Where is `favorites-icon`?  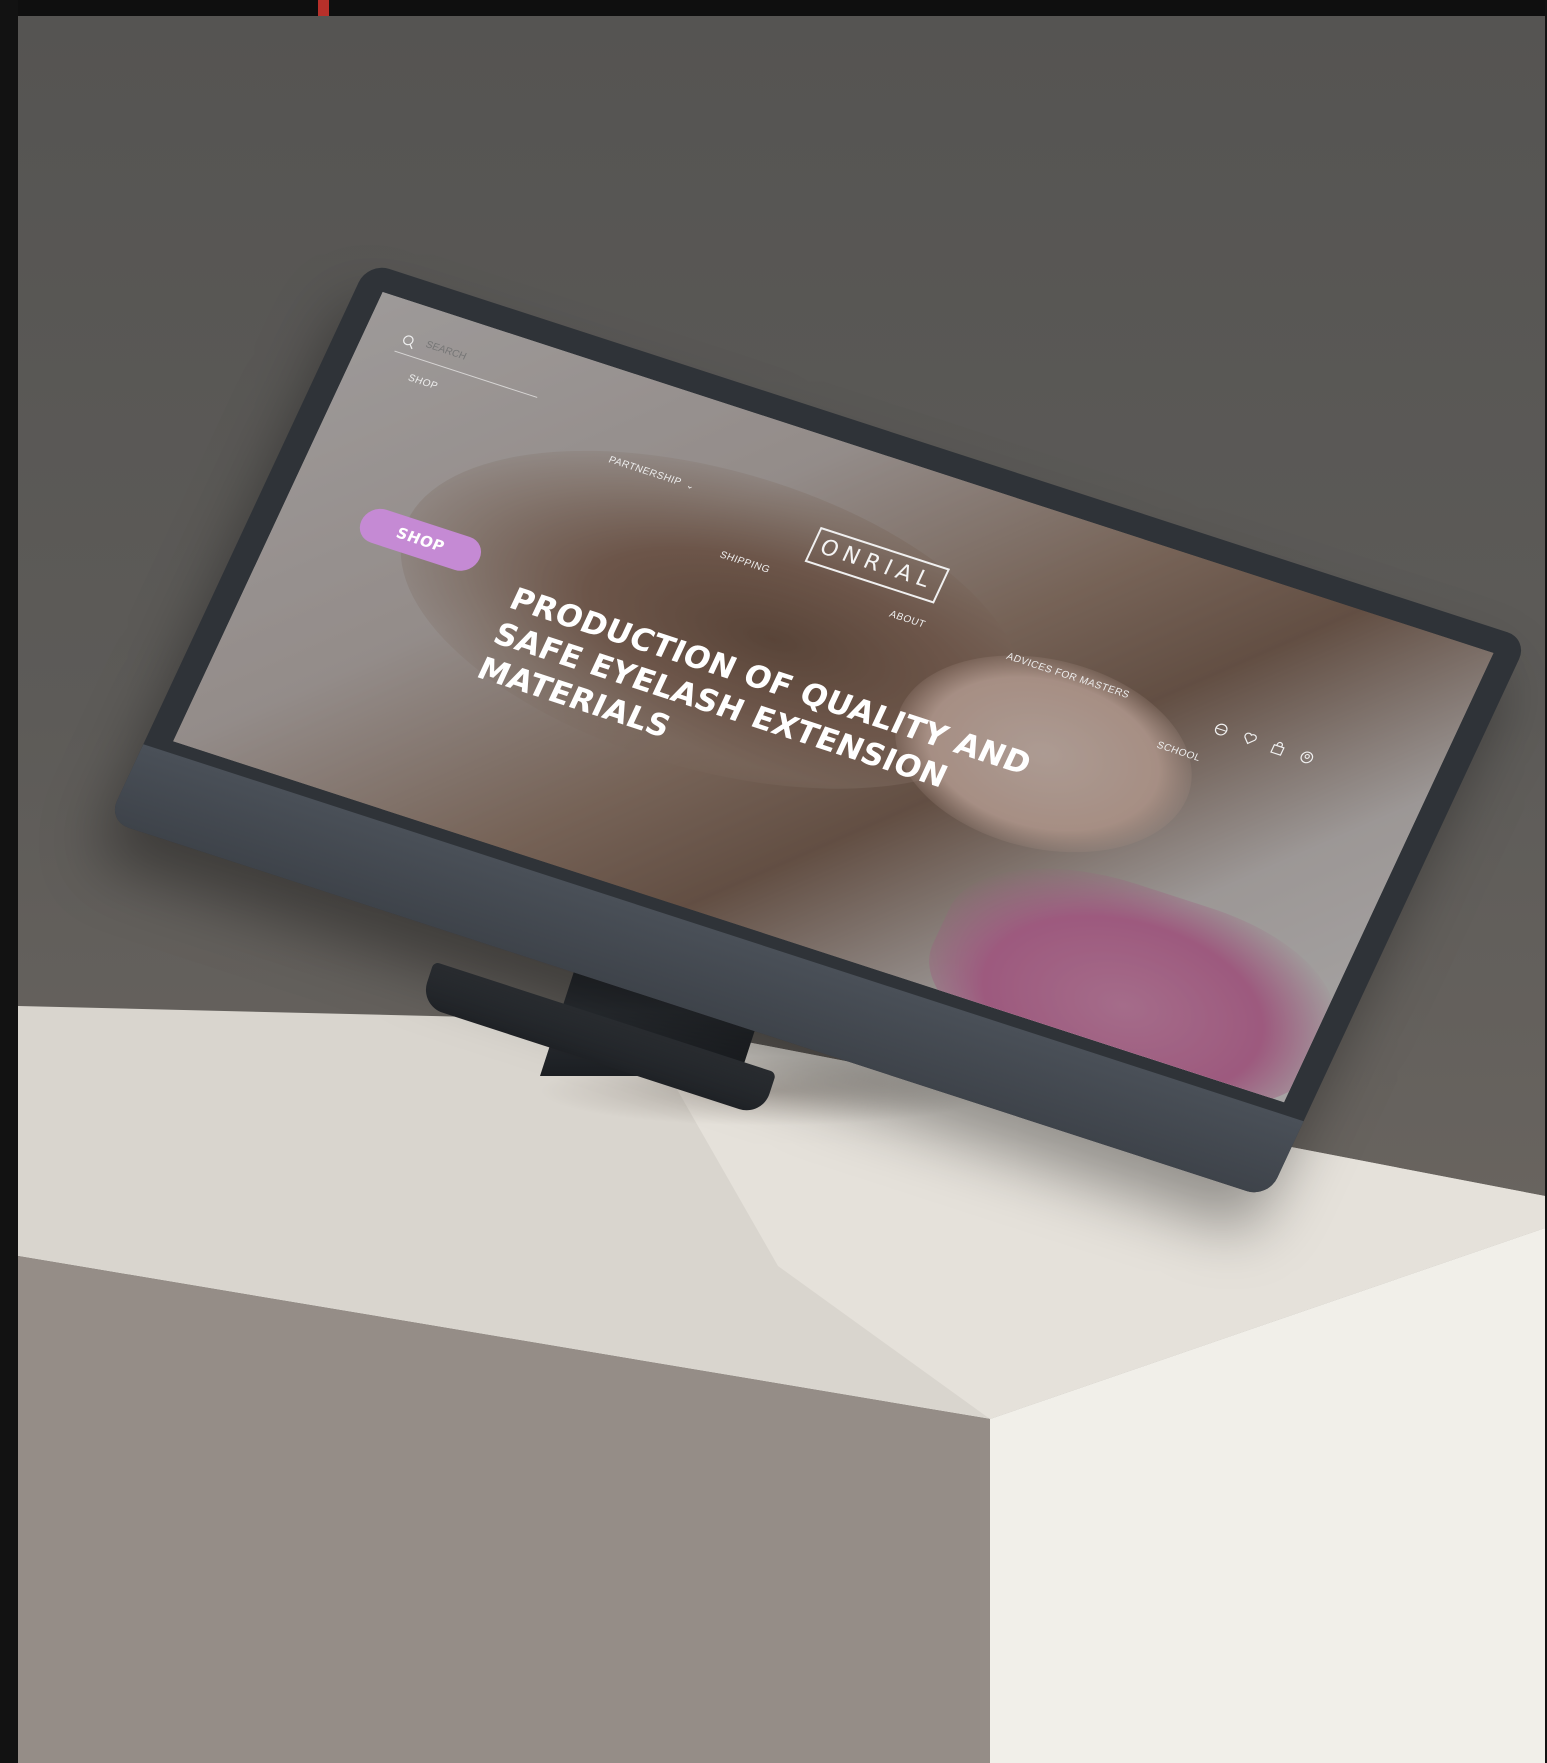
favorites-icon is located at coordinates (1249, 738).